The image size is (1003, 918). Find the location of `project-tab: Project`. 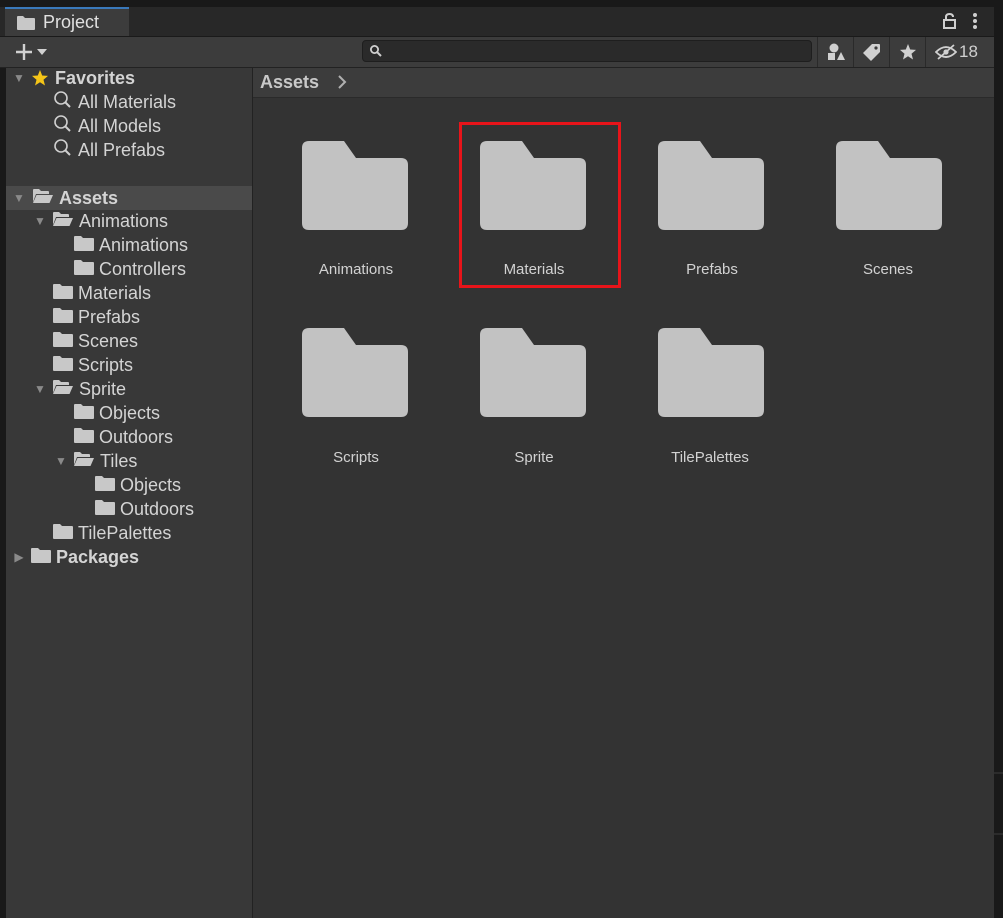

project-tab: Project is located at coordinates (67, 21).